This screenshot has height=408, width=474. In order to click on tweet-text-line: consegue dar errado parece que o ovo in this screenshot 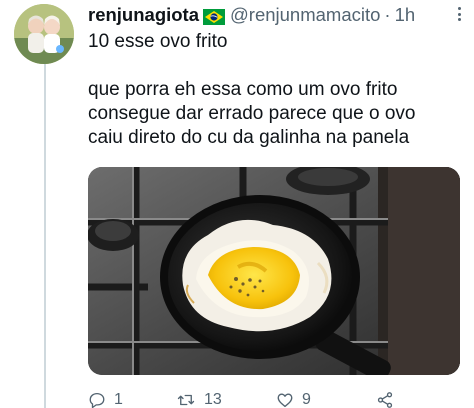, I will do `click(252, 113)`.